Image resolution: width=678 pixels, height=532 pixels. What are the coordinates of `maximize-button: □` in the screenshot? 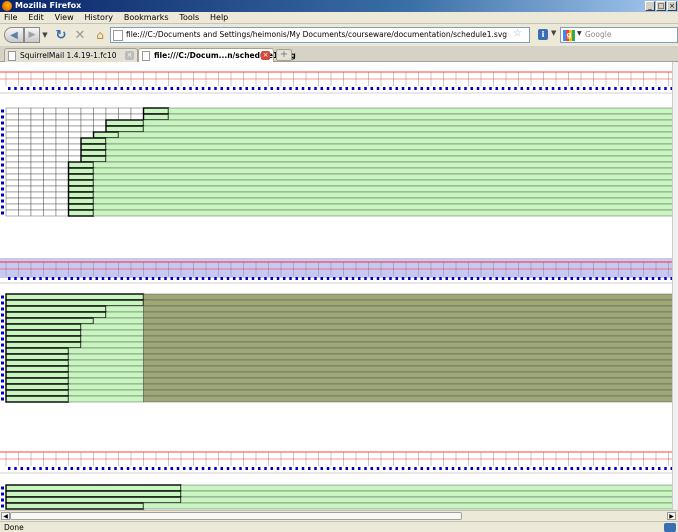 It's located at (661, 6).